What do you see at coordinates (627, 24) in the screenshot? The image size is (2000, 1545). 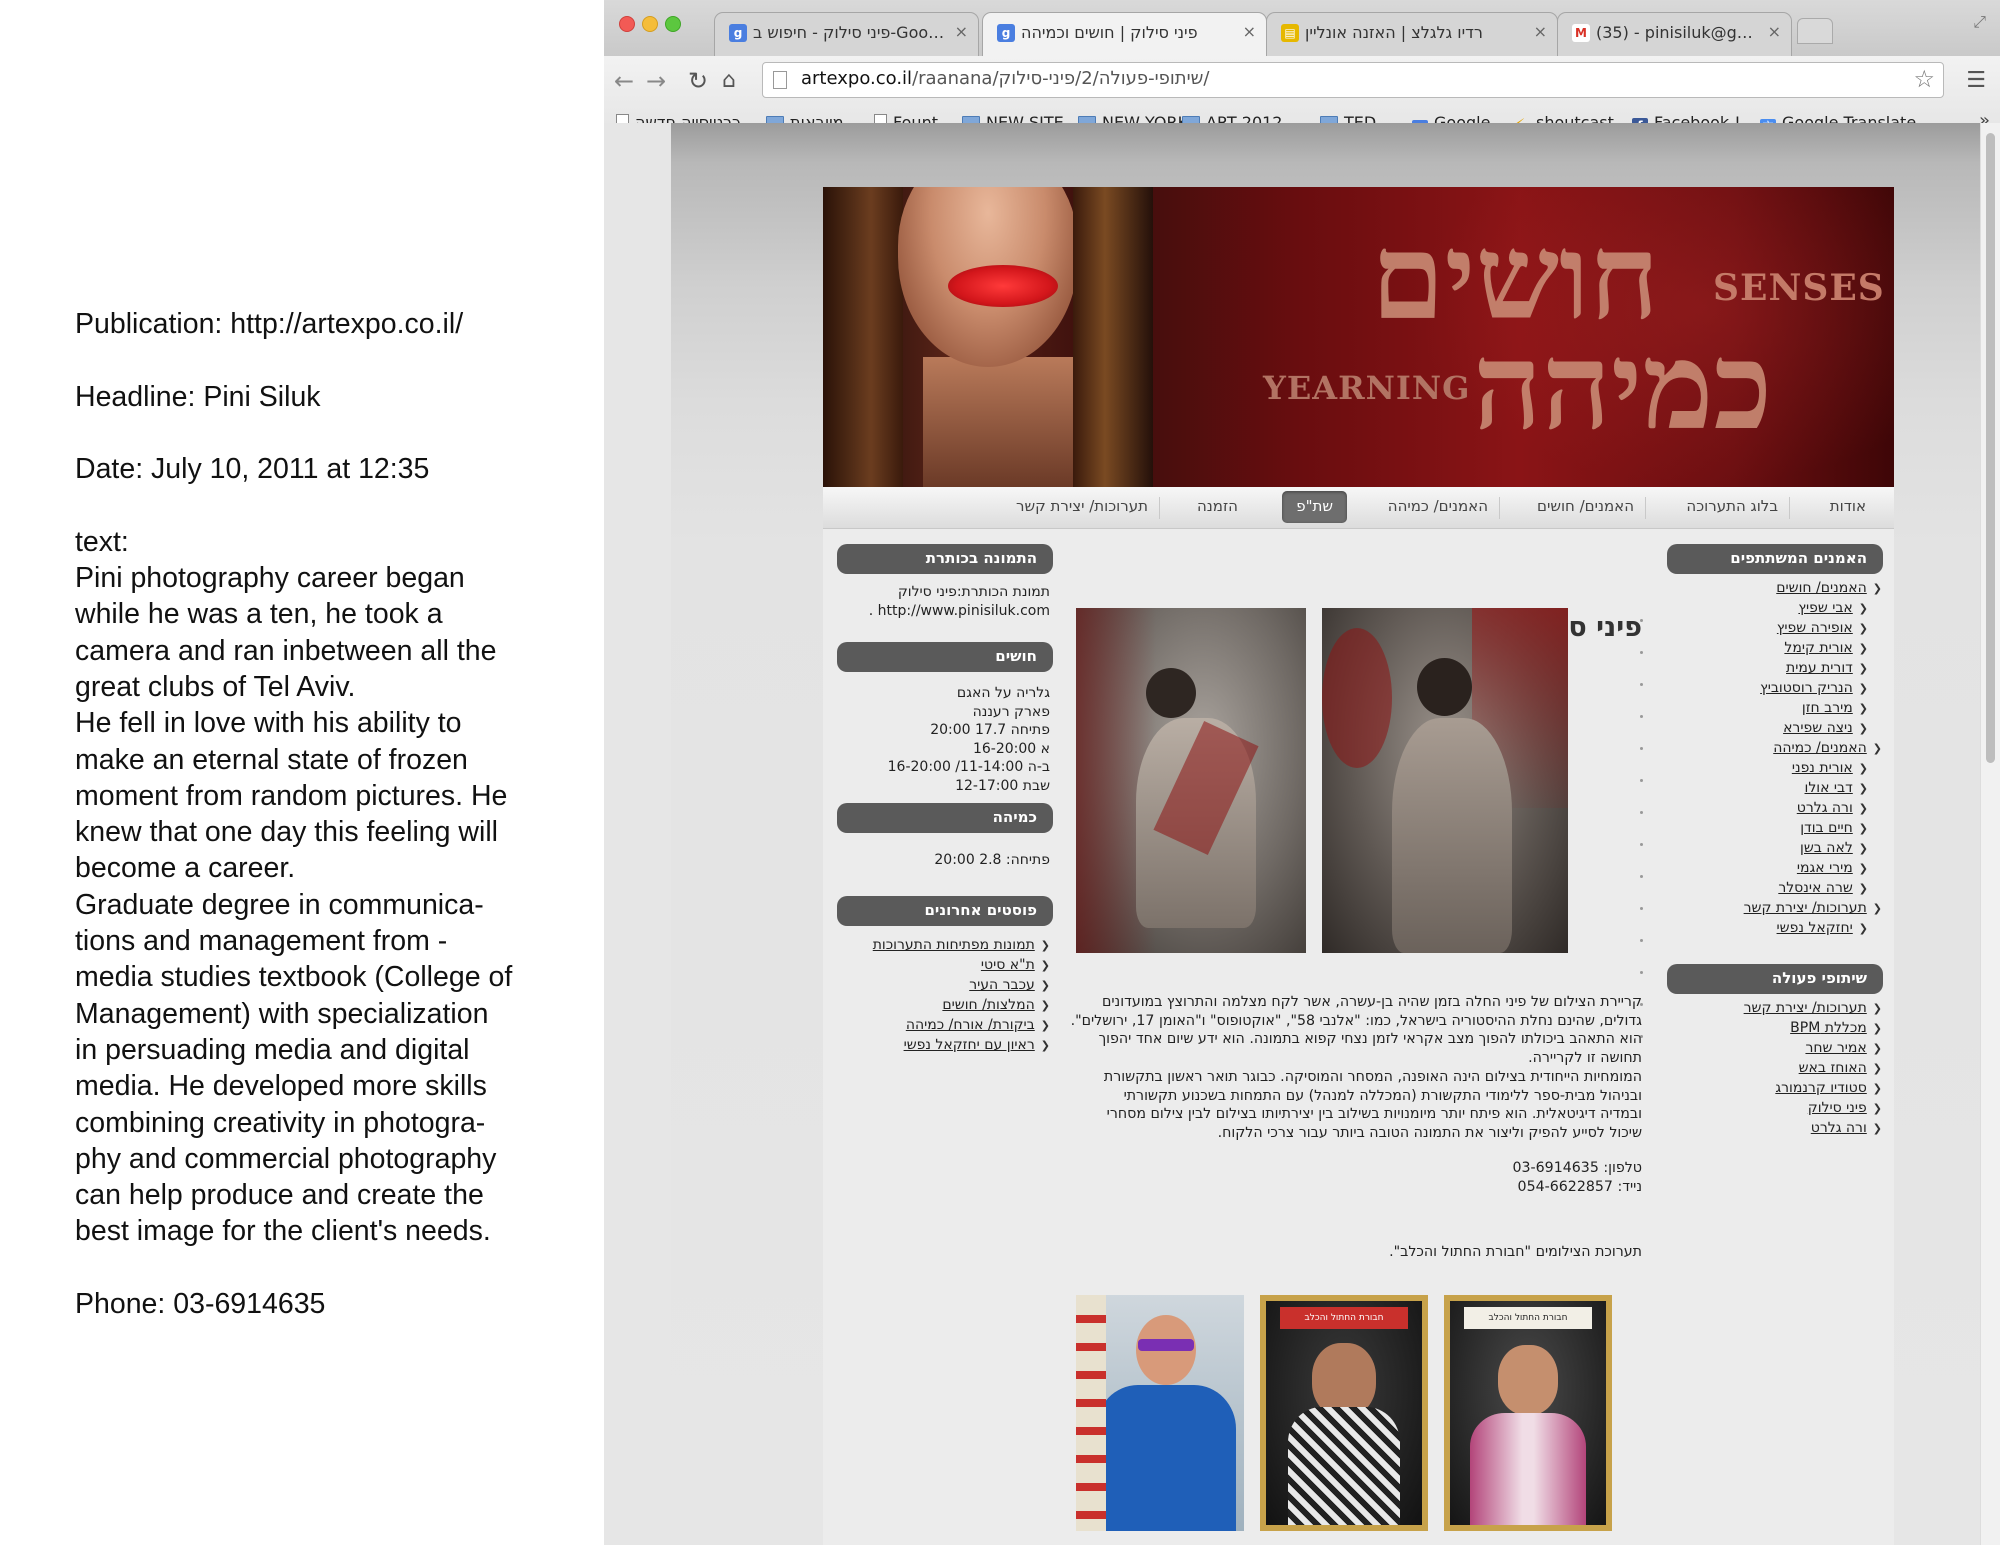 I see `close-window-icon` at bounding box center [627, 24].